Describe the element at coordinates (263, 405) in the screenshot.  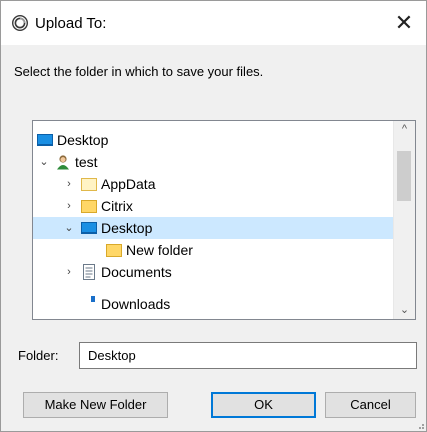
I see `ok-button: OK` at that location.